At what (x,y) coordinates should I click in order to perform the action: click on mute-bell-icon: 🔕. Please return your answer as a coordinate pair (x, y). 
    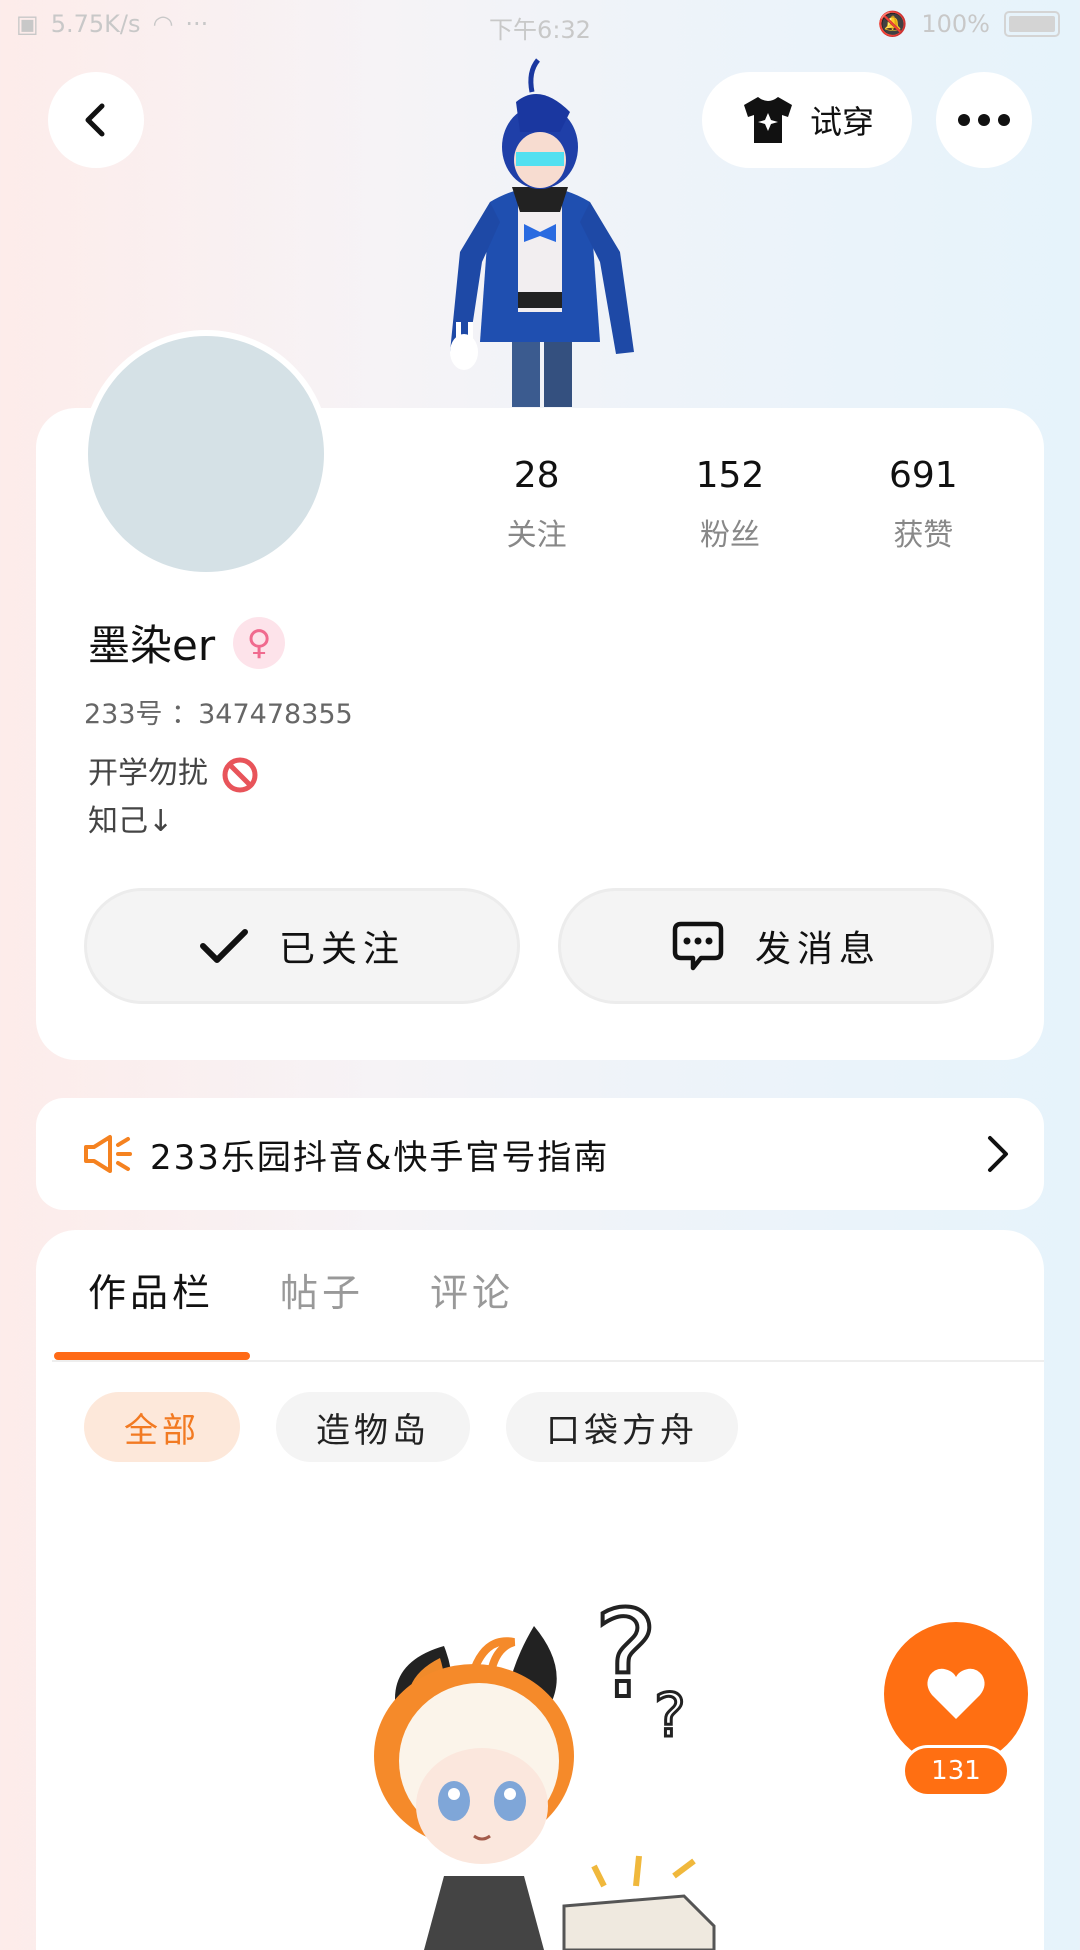
    Looking at the image, I should click on (892, 24).